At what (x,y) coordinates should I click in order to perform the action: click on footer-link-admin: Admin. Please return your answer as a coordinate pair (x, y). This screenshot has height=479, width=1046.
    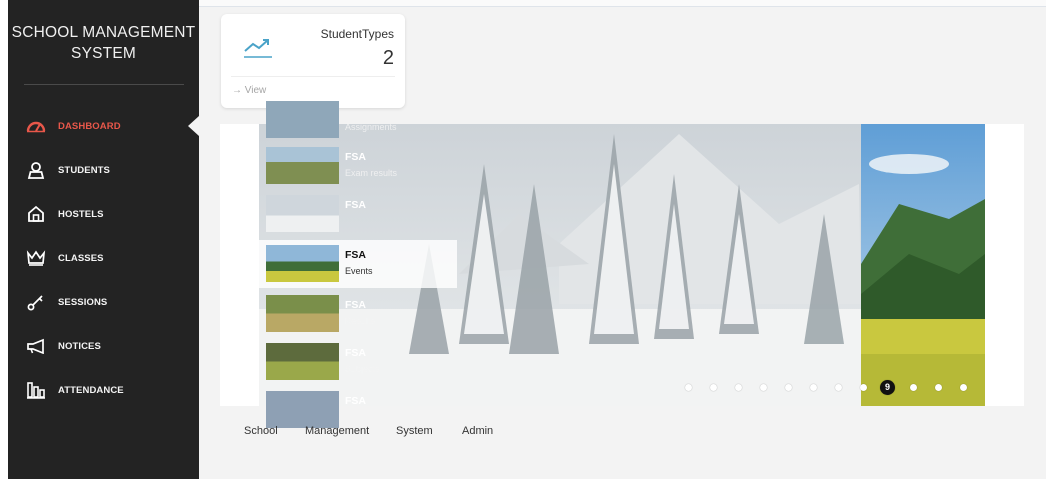
    Looking at the image, I should click on (477, 431).